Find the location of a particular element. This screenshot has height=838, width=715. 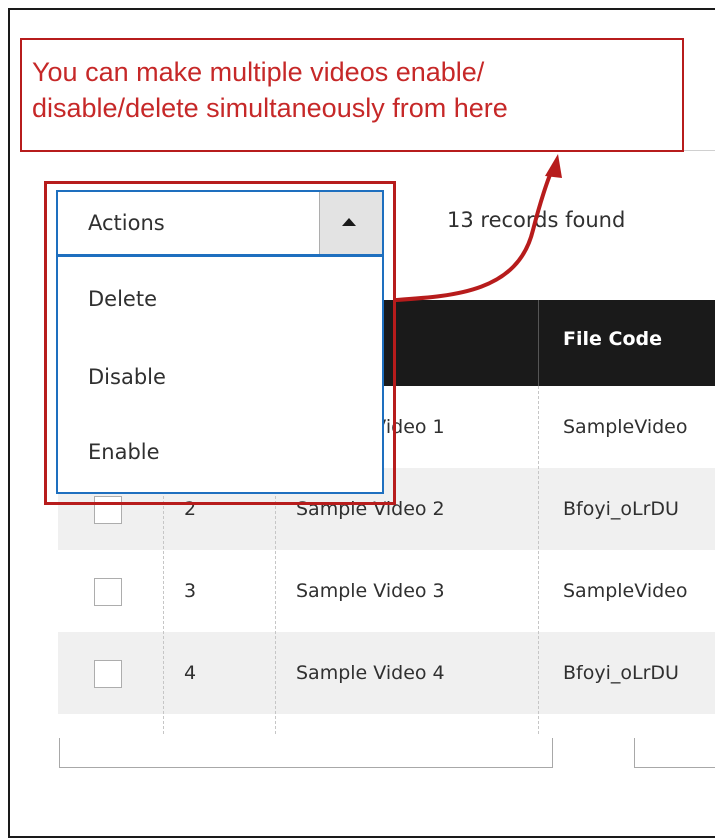

actions-dropdown-button: Actions is located at coordinates (220, 223).